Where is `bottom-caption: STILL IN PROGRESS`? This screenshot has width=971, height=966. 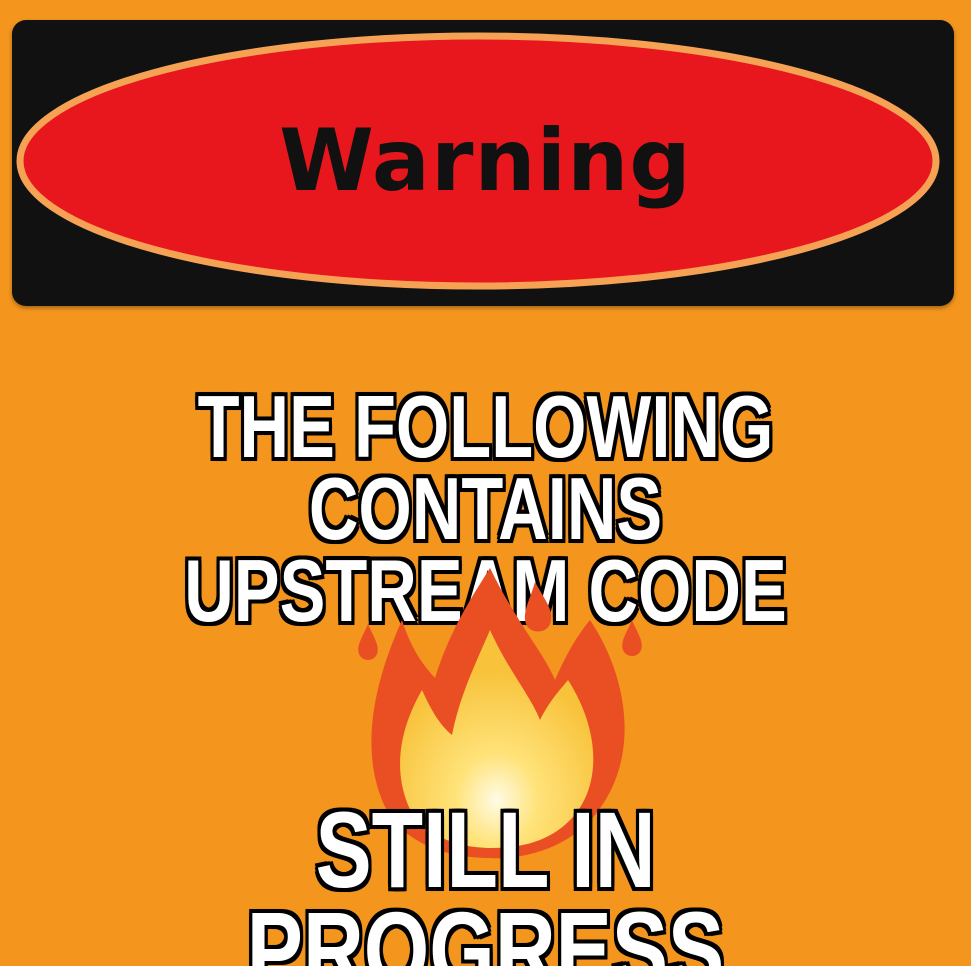
bottom-caption: STILL IN PROGRESS is located at coordinates (485, 877).